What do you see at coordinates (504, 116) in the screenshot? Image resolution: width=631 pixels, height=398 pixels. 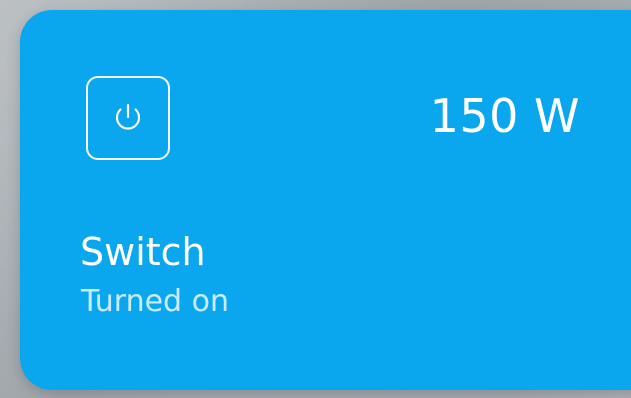 I see `power-consumption-value: 150 W` at bounding box center [504, 116].